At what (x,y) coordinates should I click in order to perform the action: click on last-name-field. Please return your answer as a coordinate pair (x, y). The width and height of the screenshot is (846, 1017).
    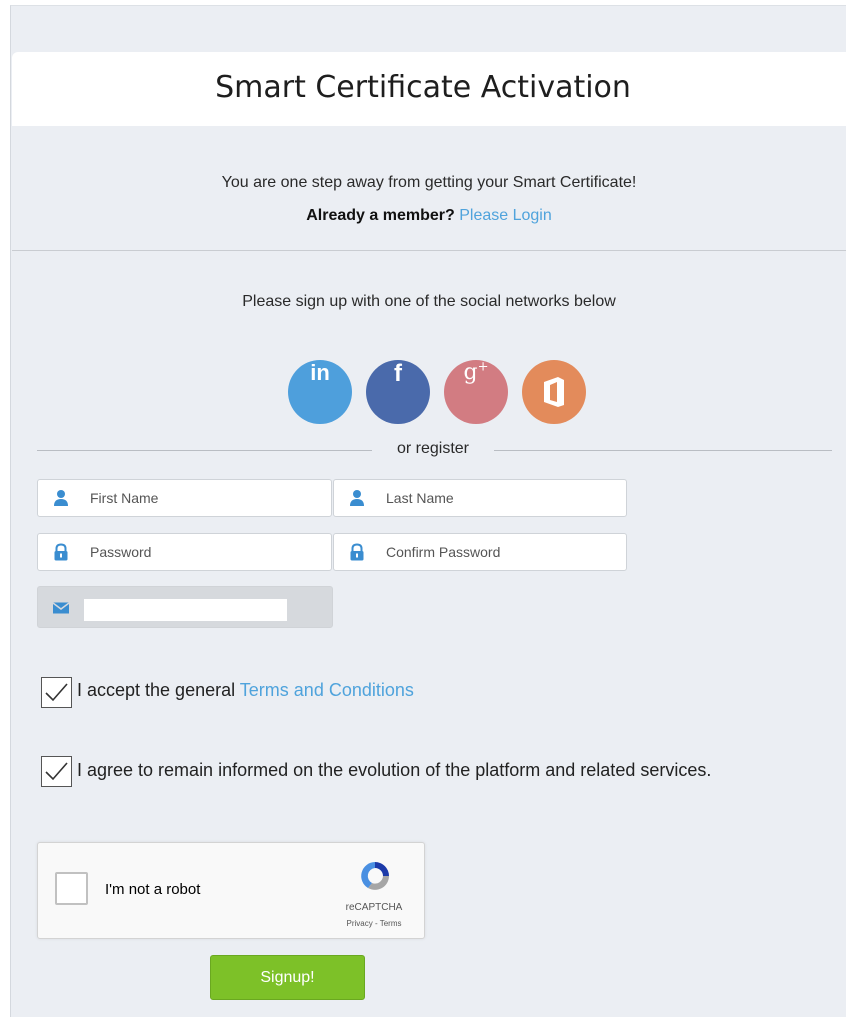
    Looking at the image, I should click on (480, 498).